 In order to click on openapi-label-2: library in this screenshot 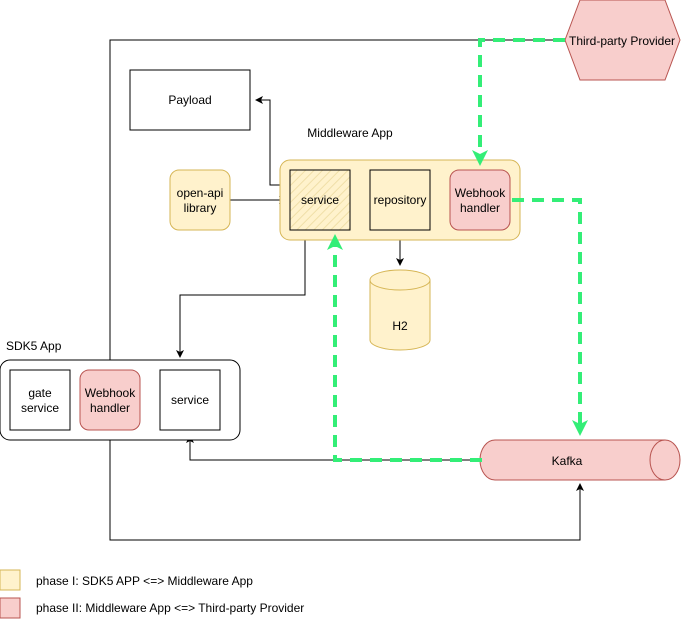, I will do `click(200, 208)`.